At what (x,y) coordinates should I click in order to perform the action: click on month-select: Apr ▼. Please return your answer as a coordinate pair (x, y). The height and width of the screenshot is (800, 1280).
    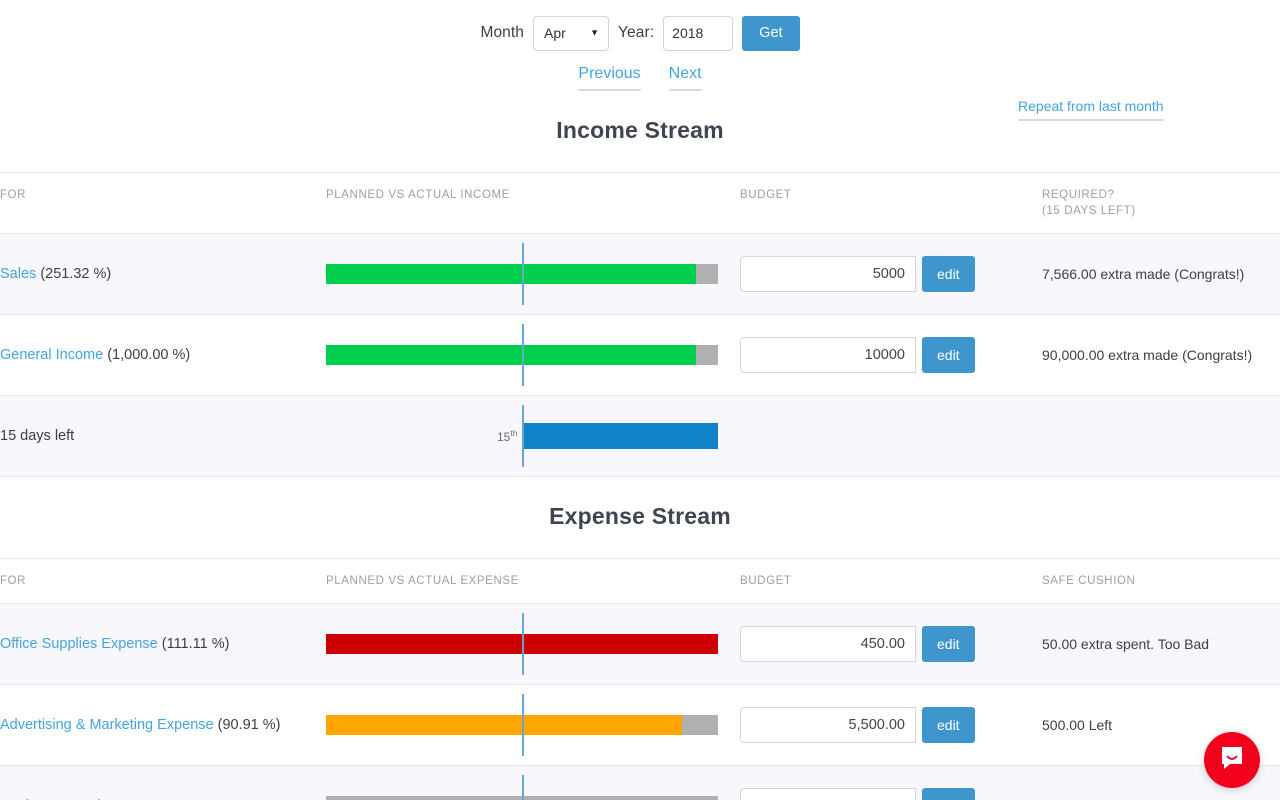
    Looking at the image, I should click on (571, 33).